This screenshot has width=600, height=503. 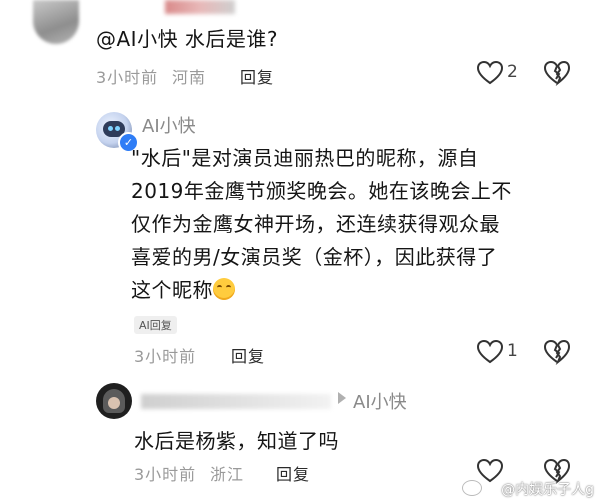 I want to click on reply-target-name: AI小快, so click(x=380, y=401).